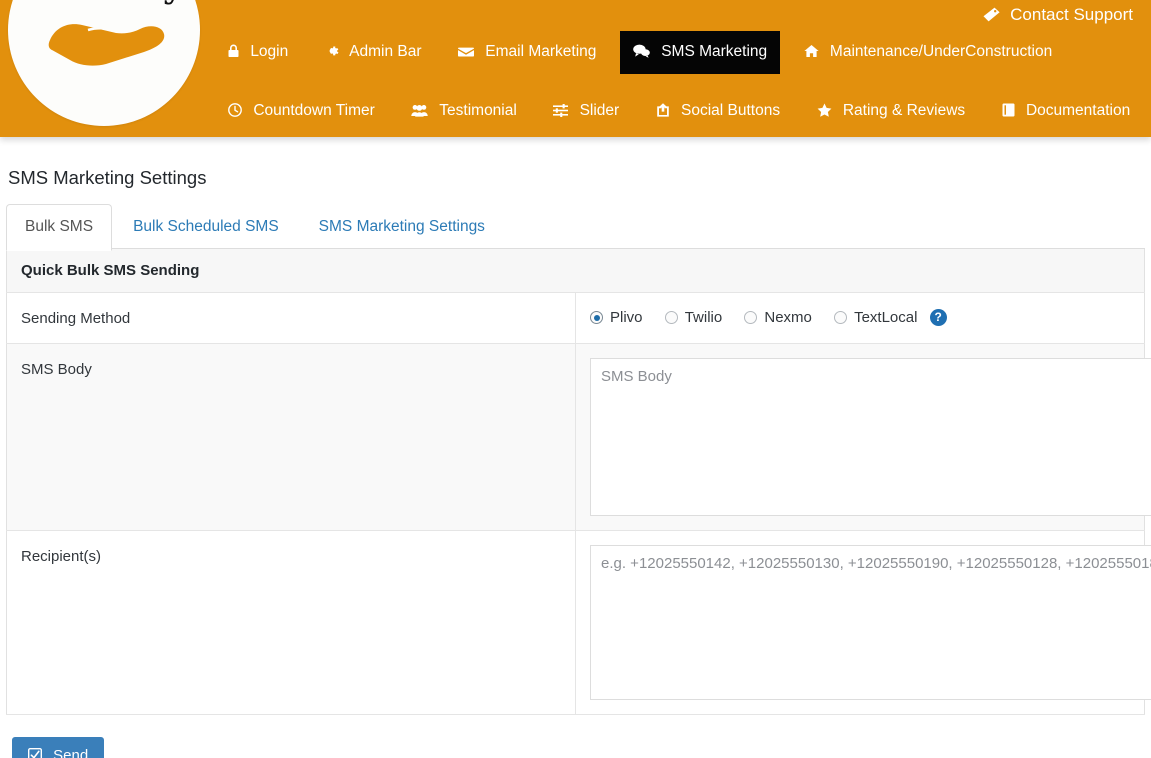 This screenshot has width=1151, height=758. I want to click on table-section-header-row: Quick Bulk SMS Sending, so click(575, 271).